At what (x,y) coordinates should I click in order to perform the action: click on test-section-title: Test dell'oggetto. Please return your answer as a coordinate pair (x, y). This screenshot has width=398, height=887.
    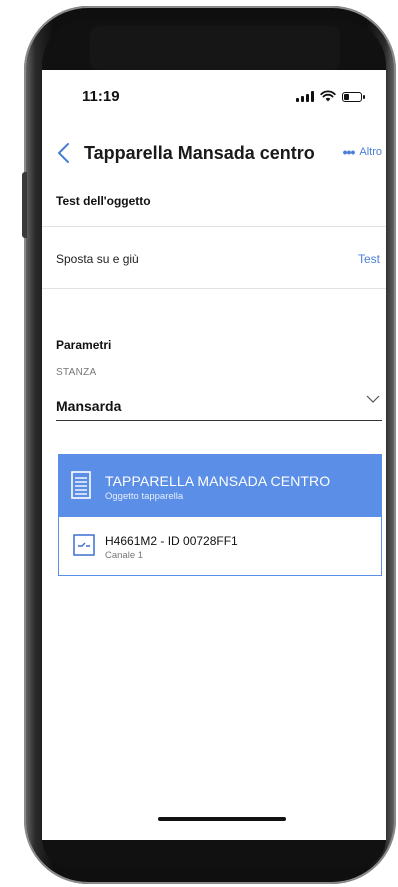
    Looking at the image, I should click on (103, 201).